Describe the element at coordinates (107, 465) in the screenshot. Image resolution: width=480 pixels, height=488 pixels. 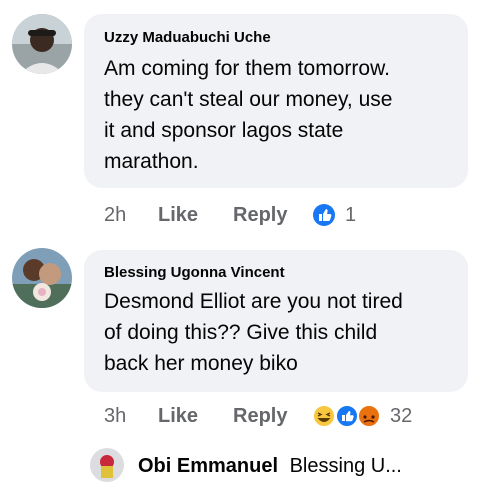
I see `reply-avatar` at that location.